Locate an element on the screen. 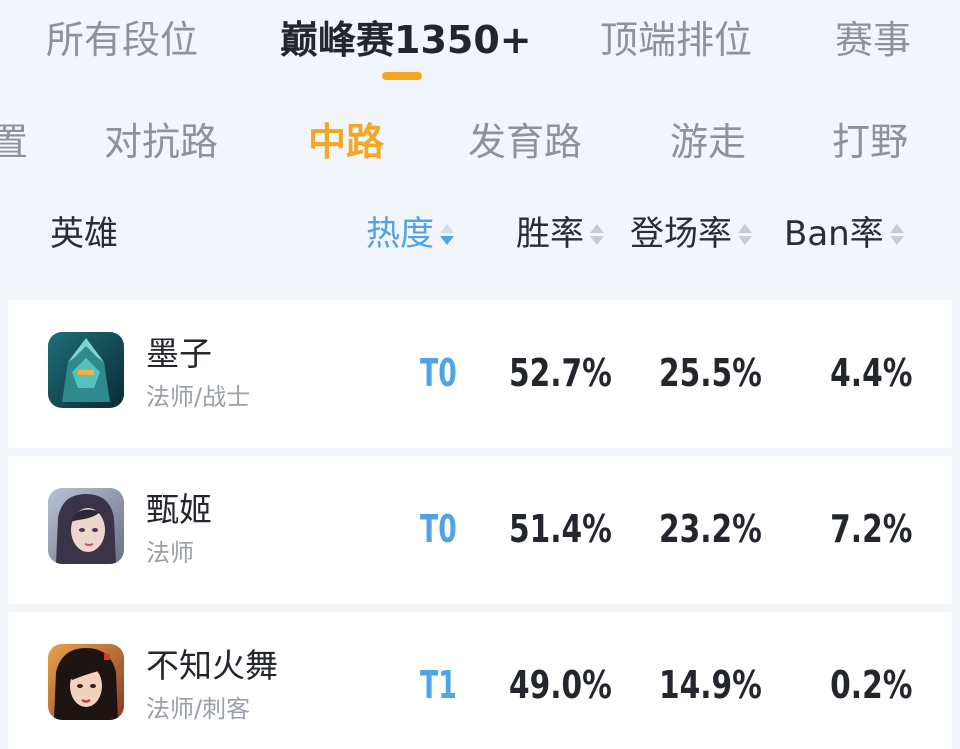 The height and width of the screenshot is (749, 960). ban-rate-value: 0.2% is located at coordinates (870, 685).